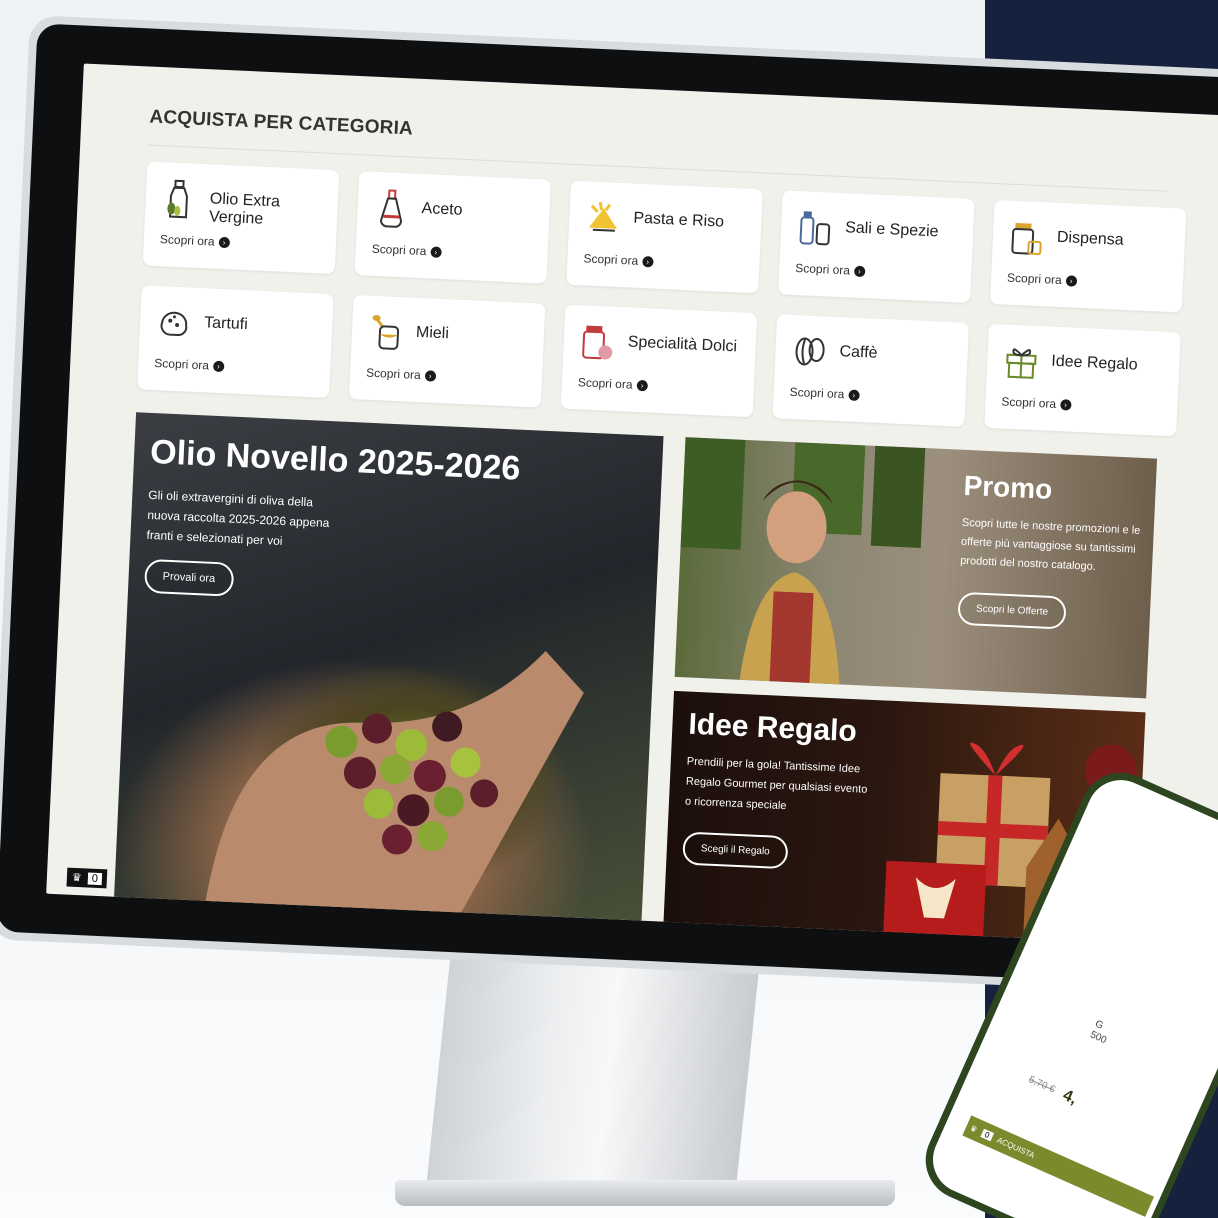 Image resolution: width=1218 pixels, height=1218 pixels. I want to click on category-card-aceto: Aceto Scopri ora ›, so click(453, 227).